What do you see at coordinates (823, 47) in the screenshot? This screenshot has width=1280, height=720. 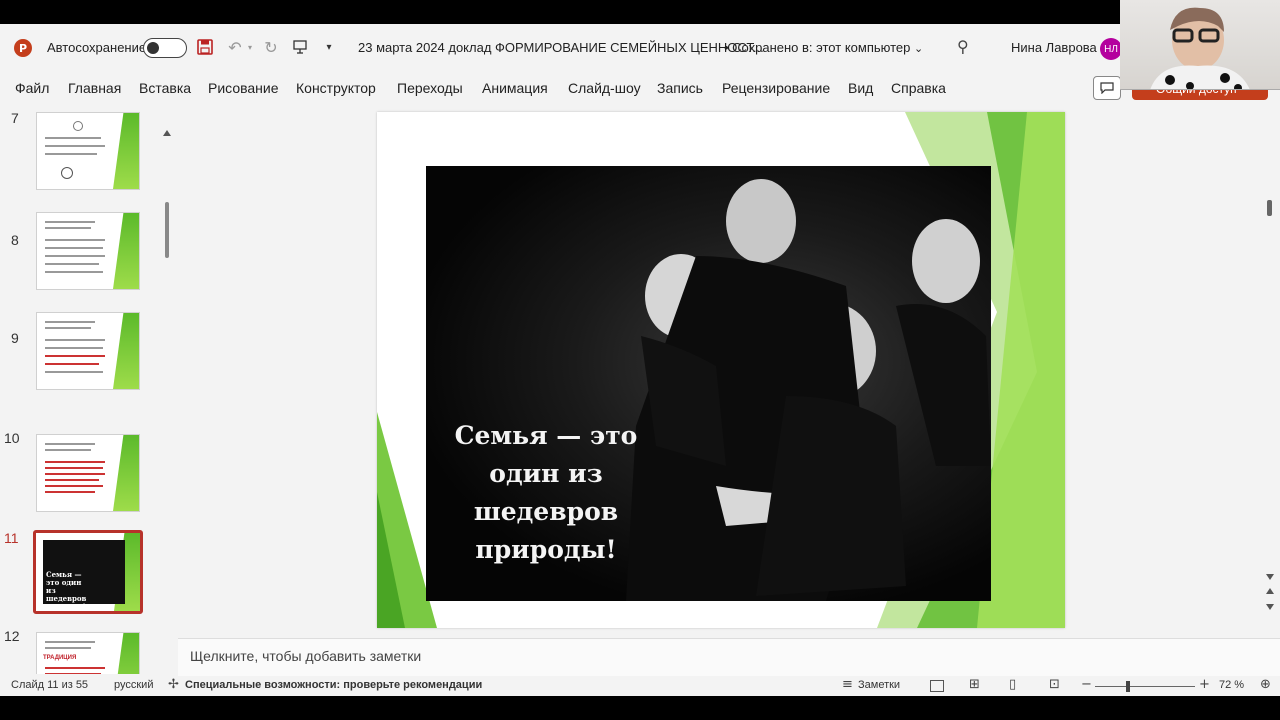 I see `save-status: • Сохранено в: этот компьютер ⌄` at bounding box center [823, 47].